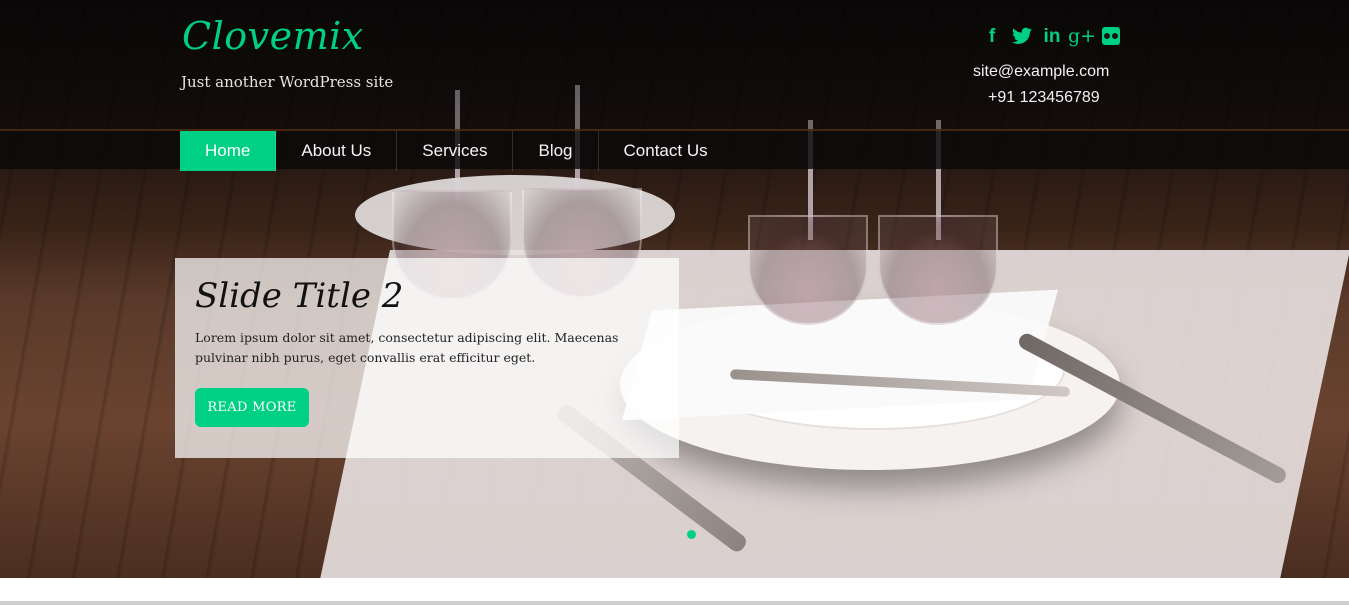  Describe the element at coordinates (228, 151) in the screenshot. I see `nav-item-home: Home` at that location.